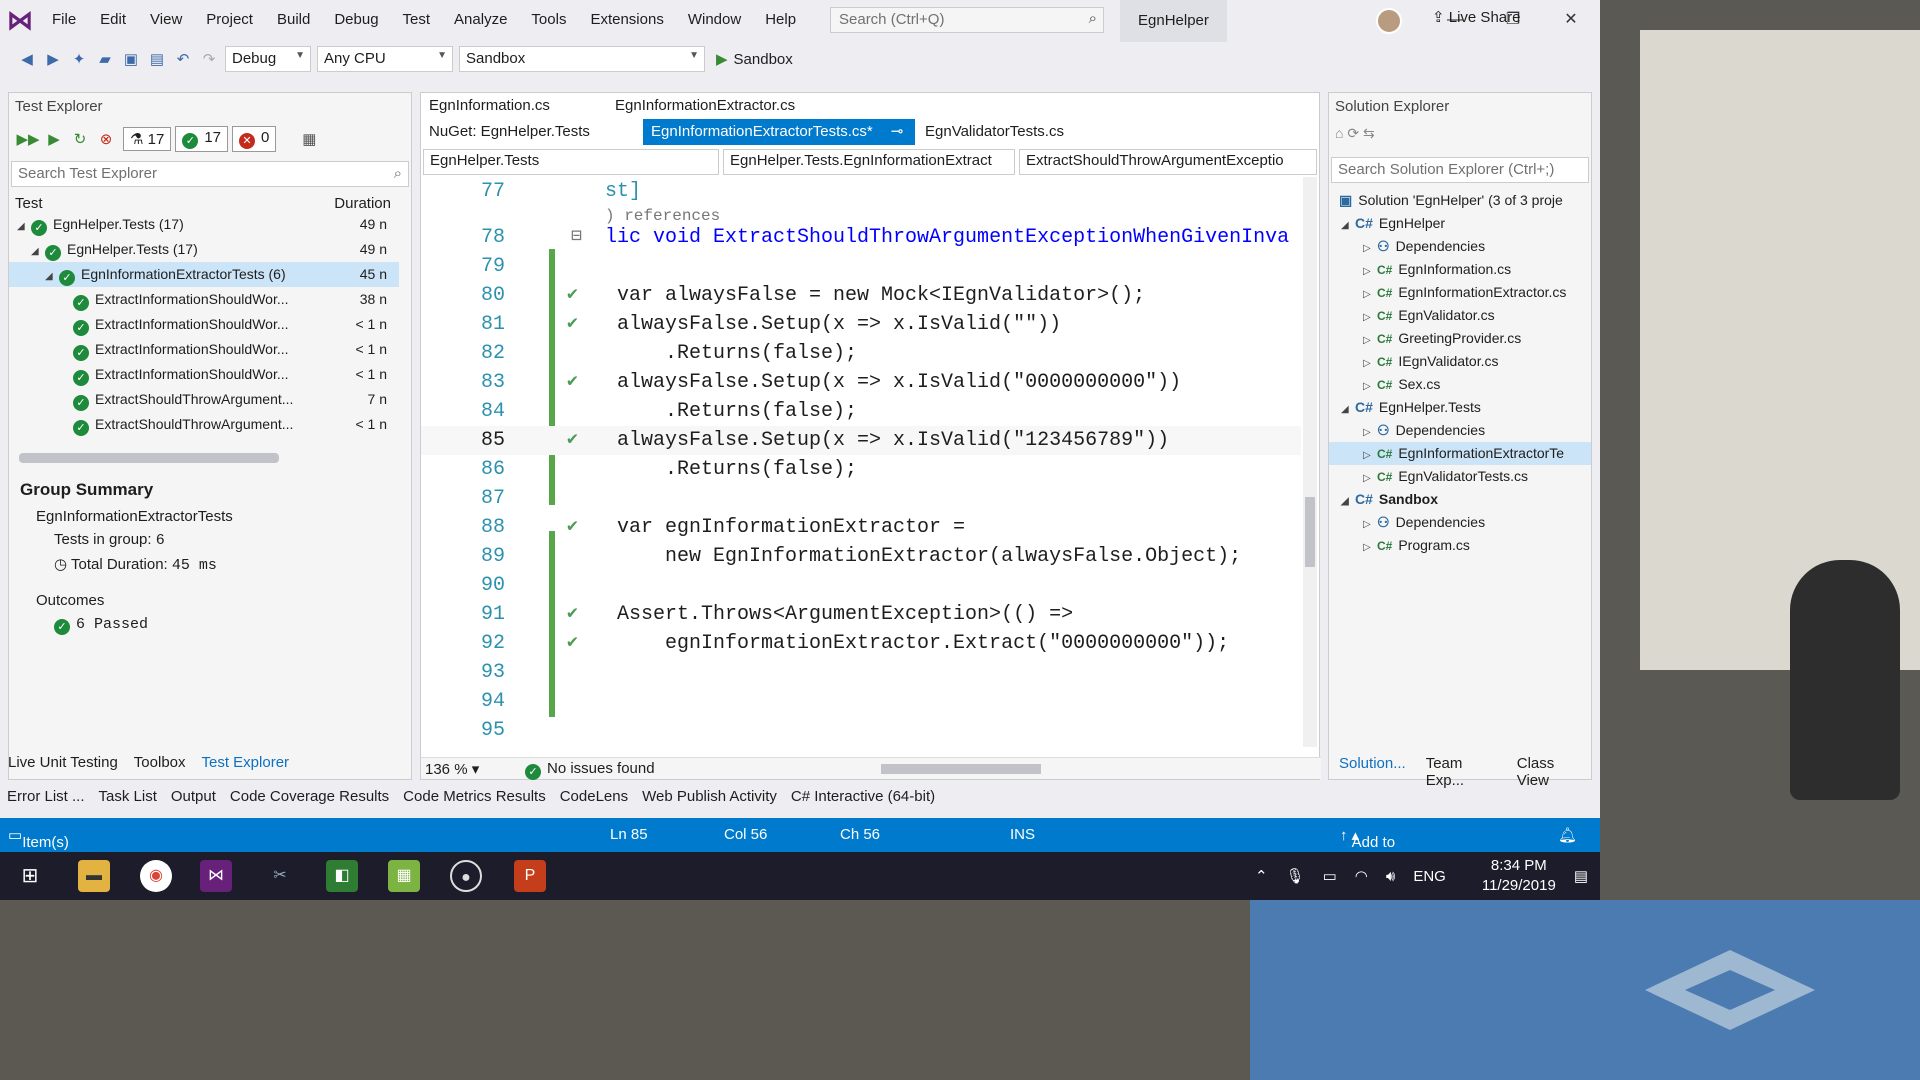 Image resolution: width=1920 pixels, height=1080 pixels. I want to click on tab-code-metrics: Code Metrics Results, so click(474, 796).